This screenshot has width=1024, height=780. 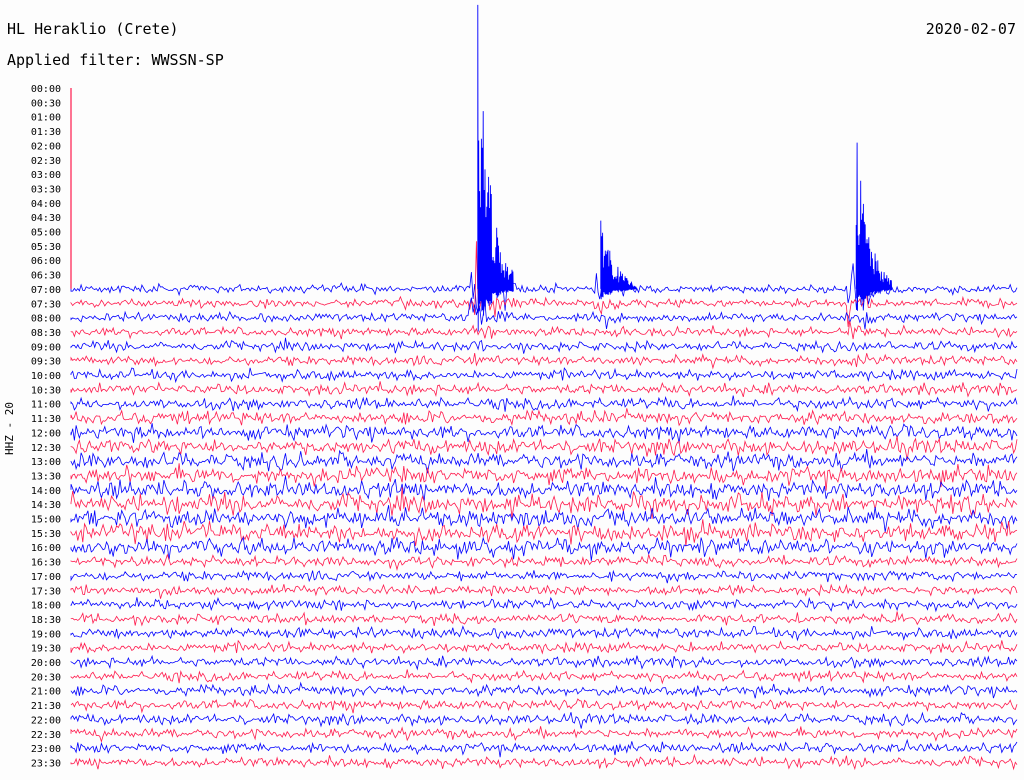 What do you see at coordinates (46, 548) in the screenshot?
I see `tick-label: 16:00` at bounding box center [46, 548].